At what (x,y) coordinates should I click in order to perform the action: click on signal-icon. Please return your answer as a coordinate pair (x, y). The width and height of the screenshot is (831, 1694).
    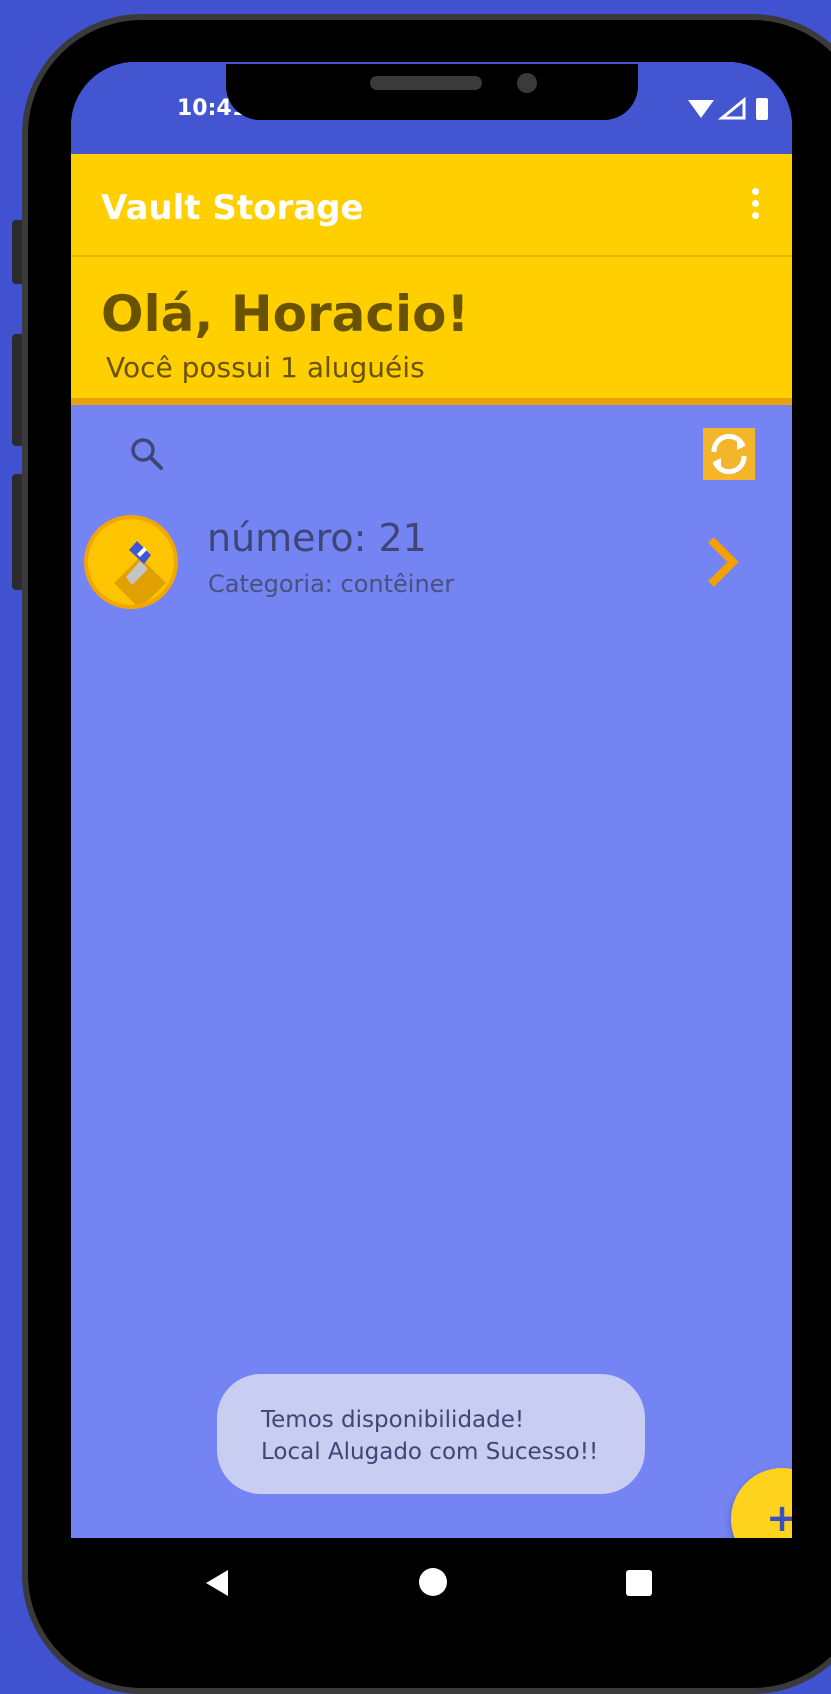
    Looking at the image, I should click on (731, 108).